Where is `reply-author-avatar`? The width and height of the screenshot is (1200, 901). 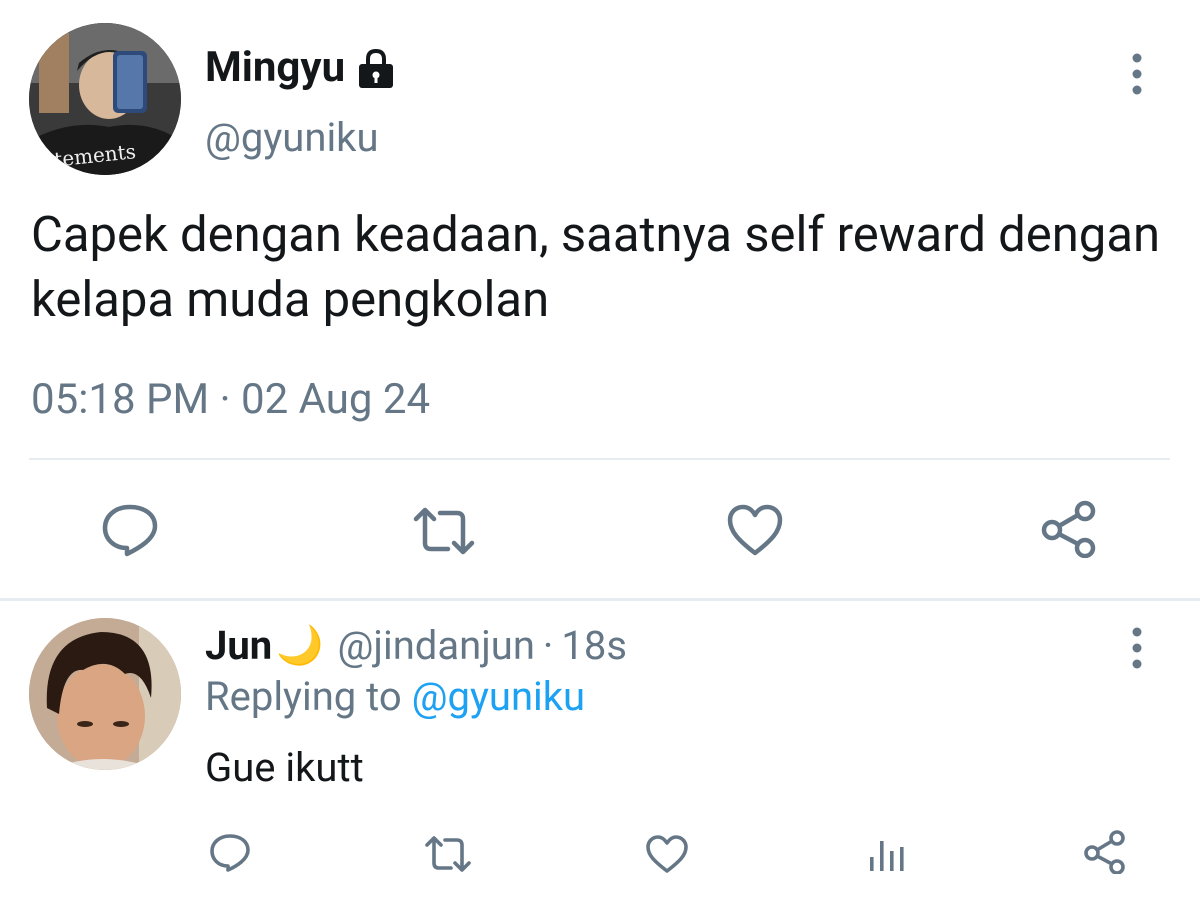
reply-author-avatar is located at coordinates (105, 694).